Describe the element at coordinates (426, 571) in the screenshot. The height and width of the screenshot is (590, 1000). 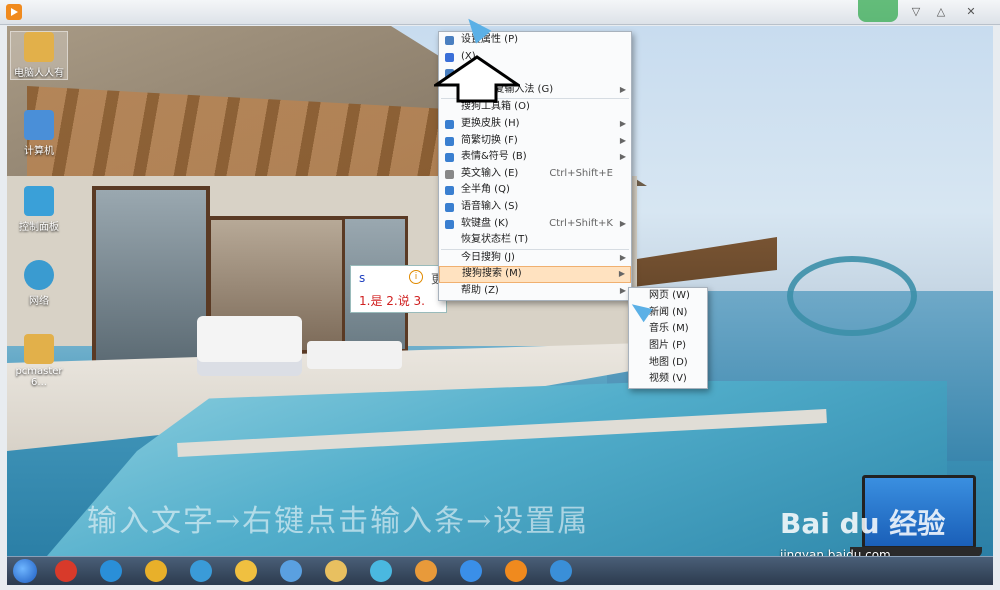
I see `paint-icon` at that location.